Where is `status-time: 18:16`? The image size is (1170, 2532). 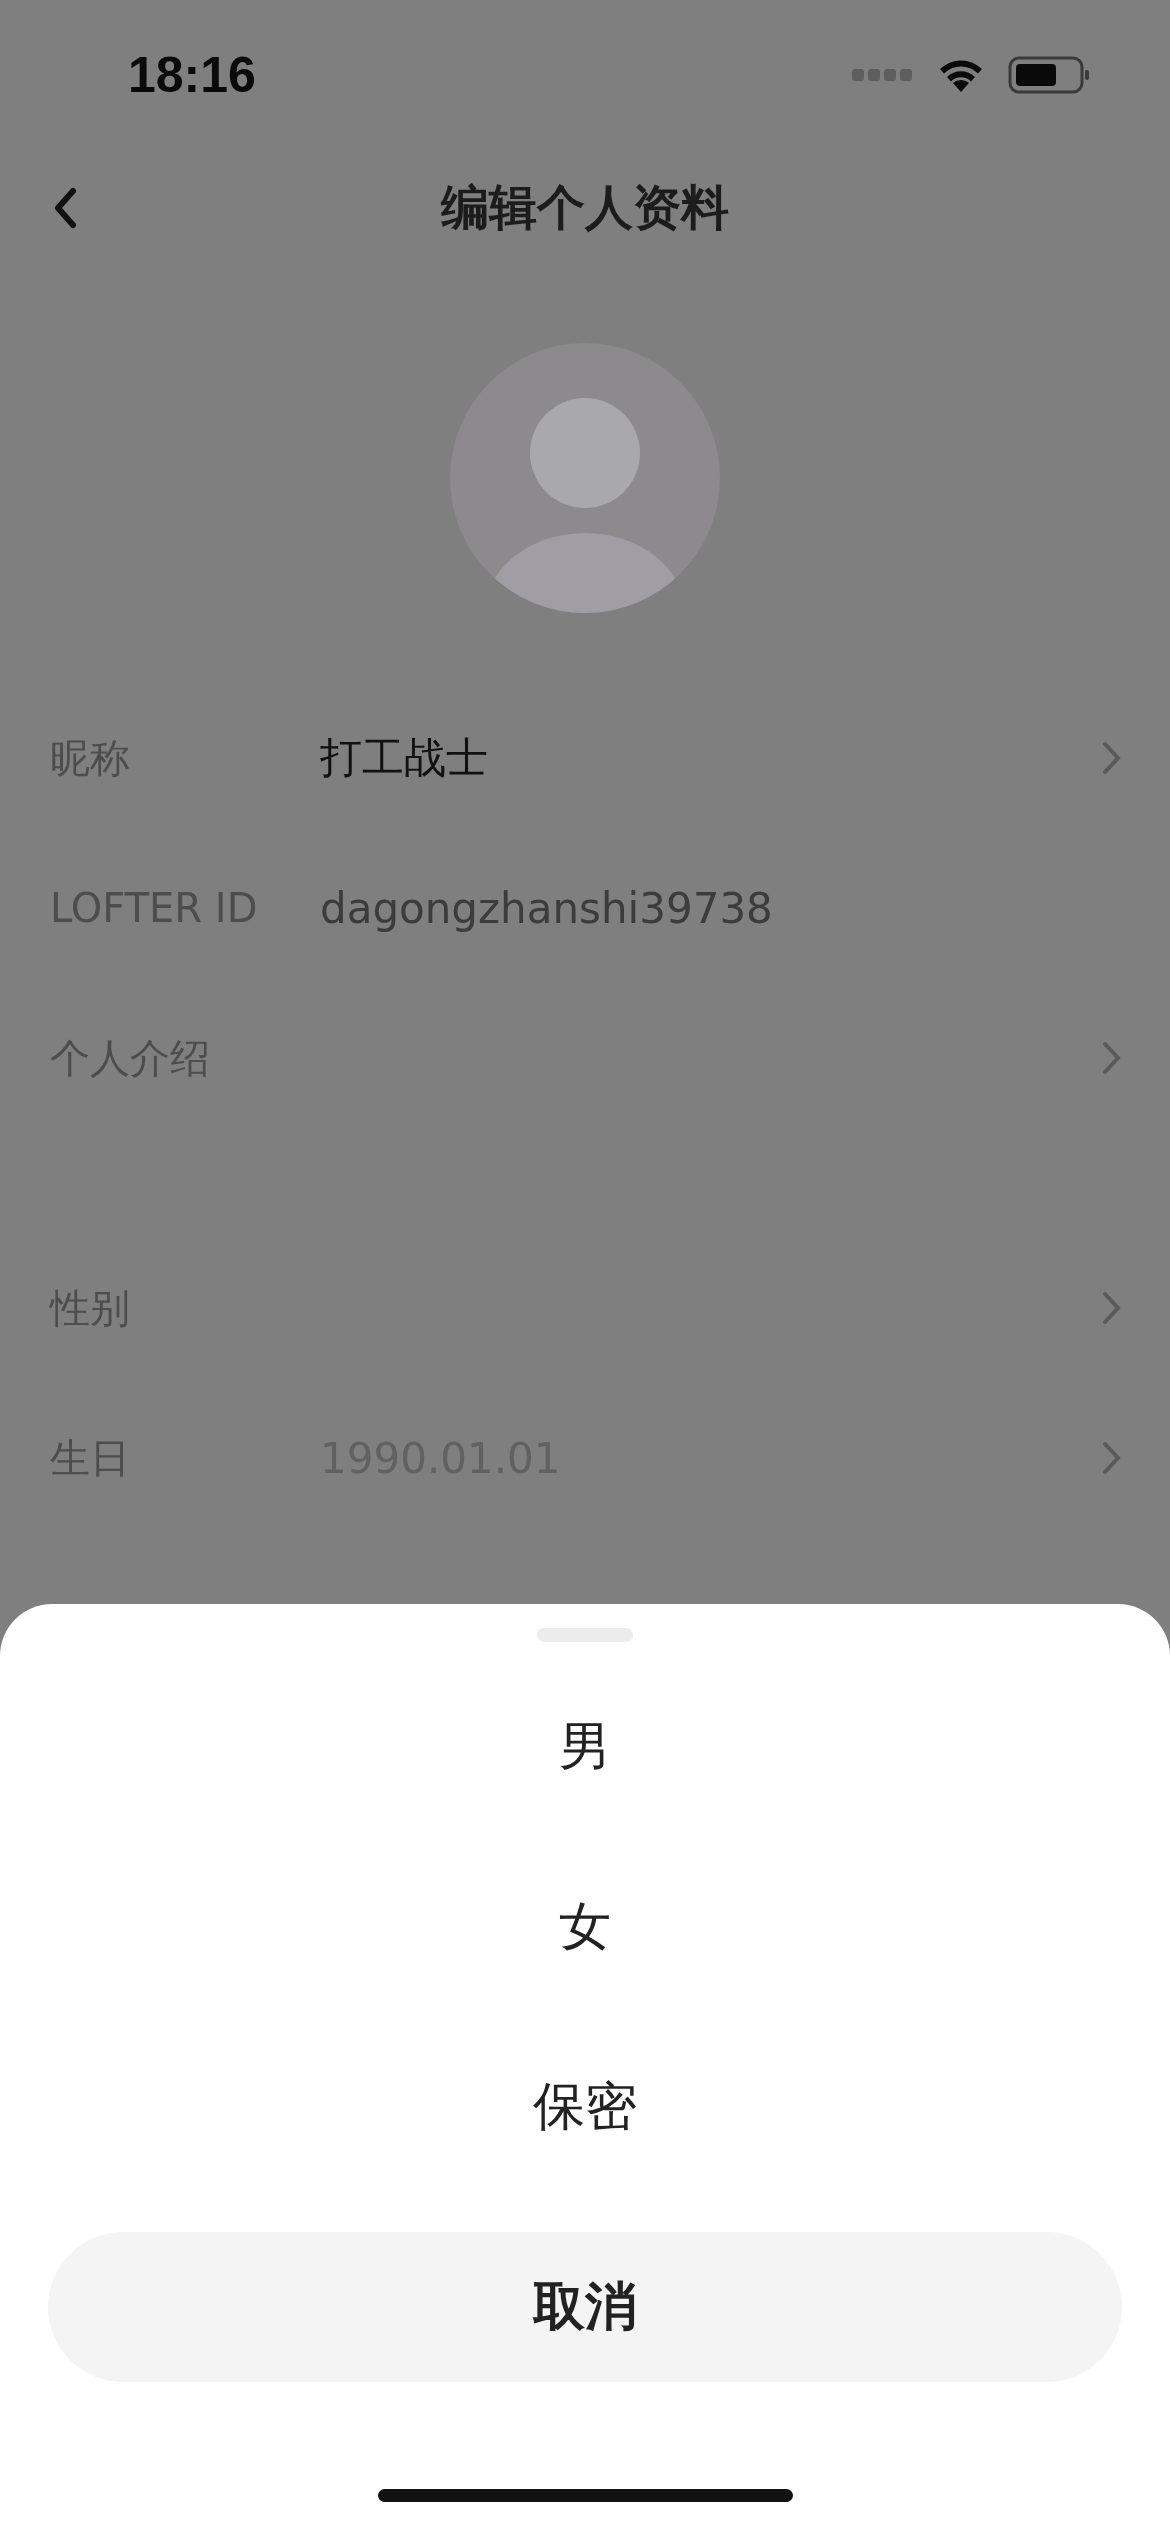 status-time: 18:16 is located at coordinates (192, 75).